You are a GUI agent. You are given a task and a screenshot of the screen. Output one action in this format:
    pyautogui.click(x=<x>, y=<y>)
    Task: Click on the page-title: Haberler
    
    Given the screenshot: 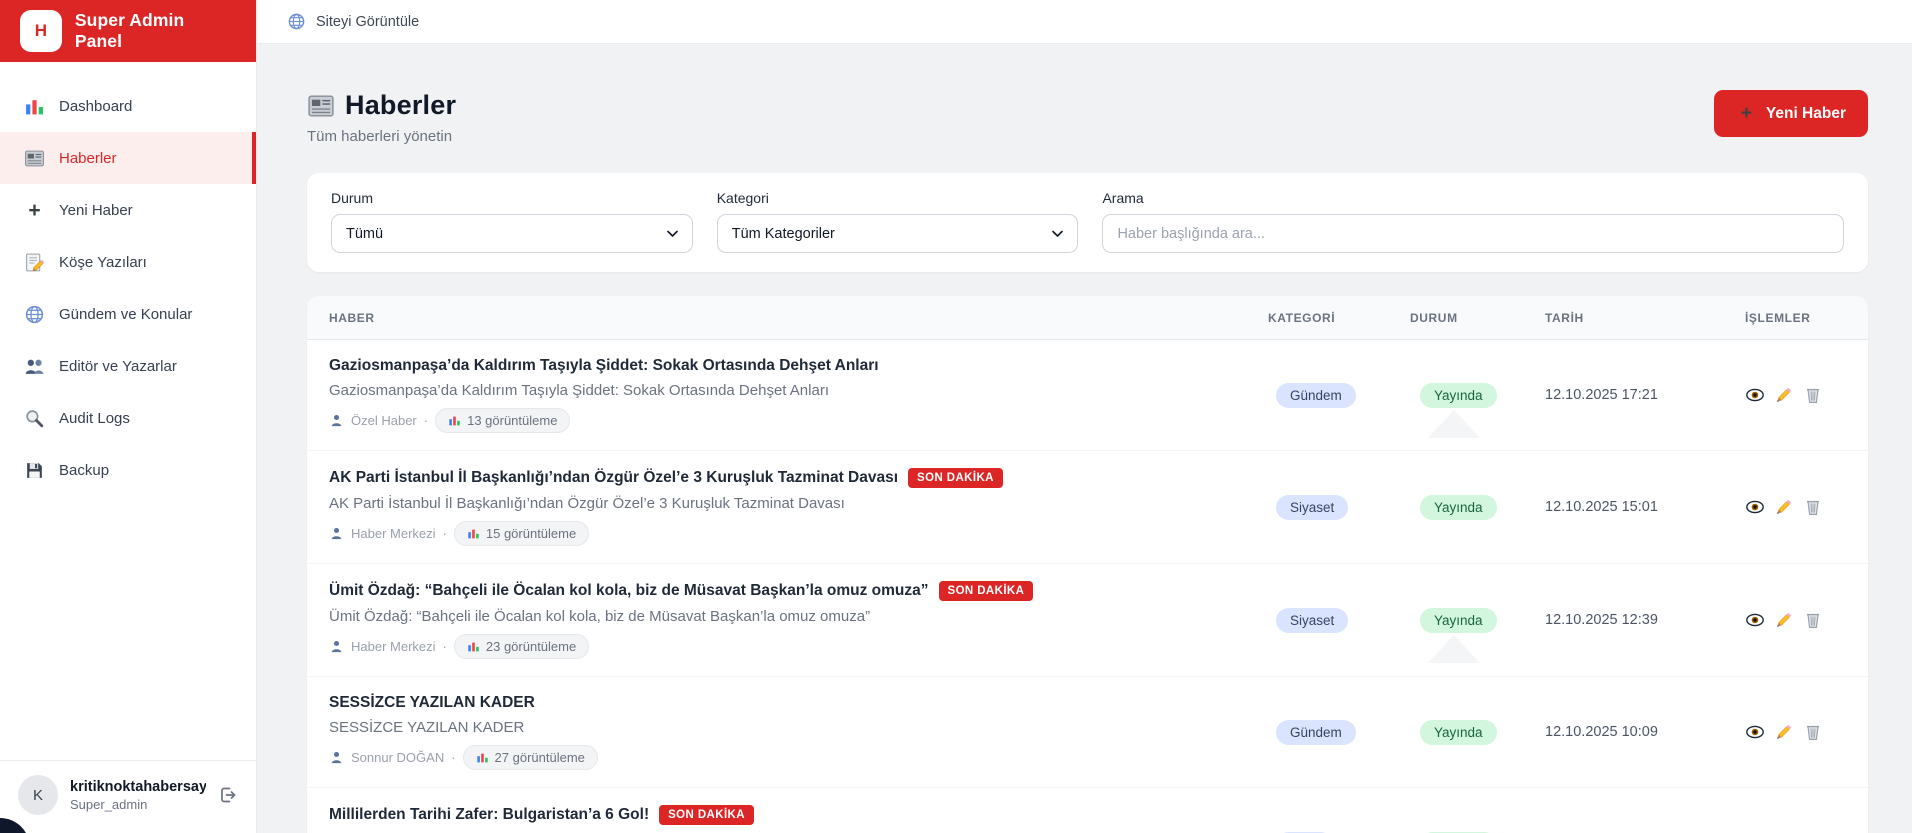 What is the action you would take?
    pyautogui.click(x=401, y=105)
    